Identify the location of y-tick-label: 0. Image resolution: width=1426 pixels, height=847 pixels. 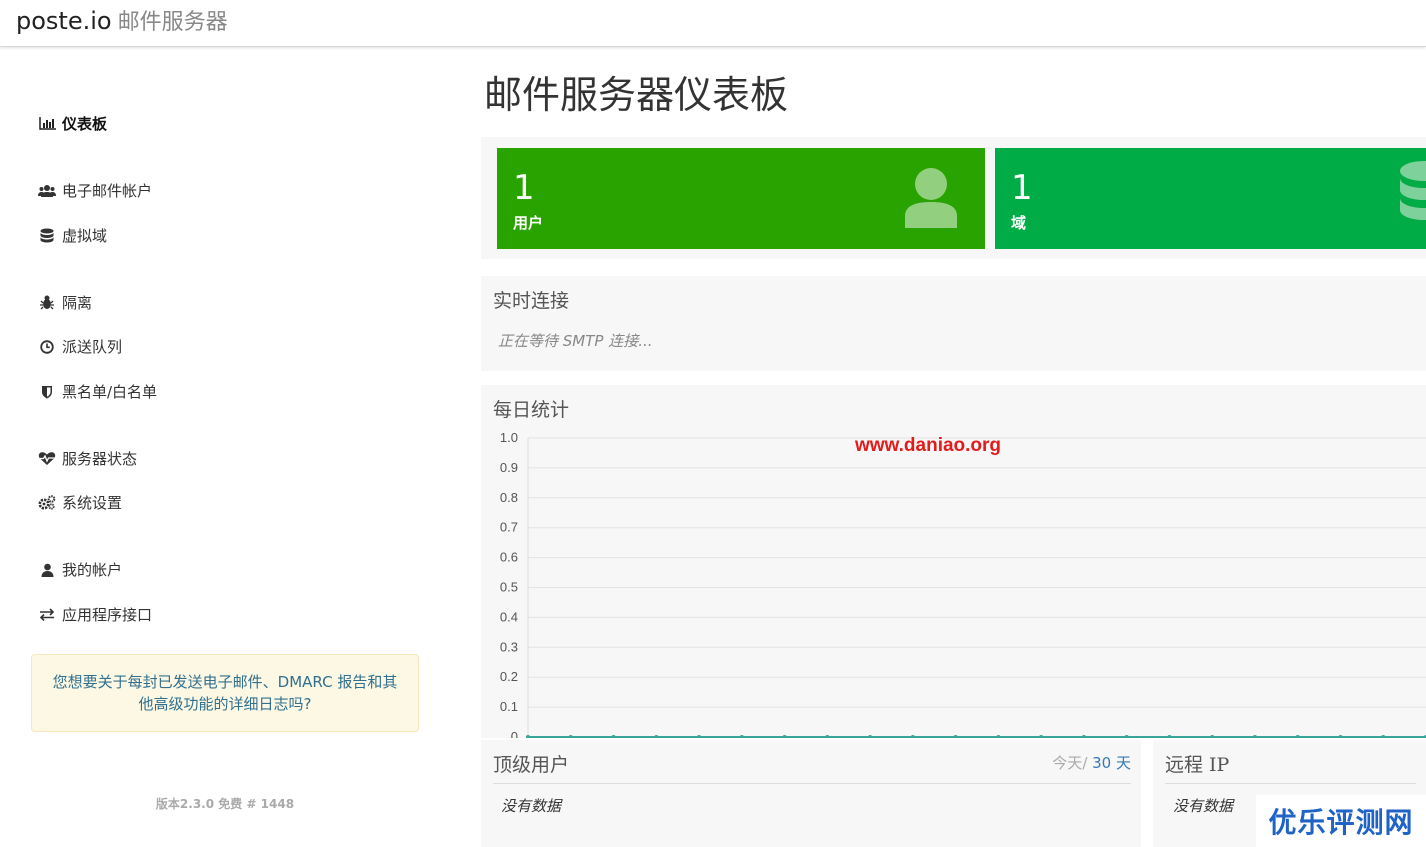
(514, 733).